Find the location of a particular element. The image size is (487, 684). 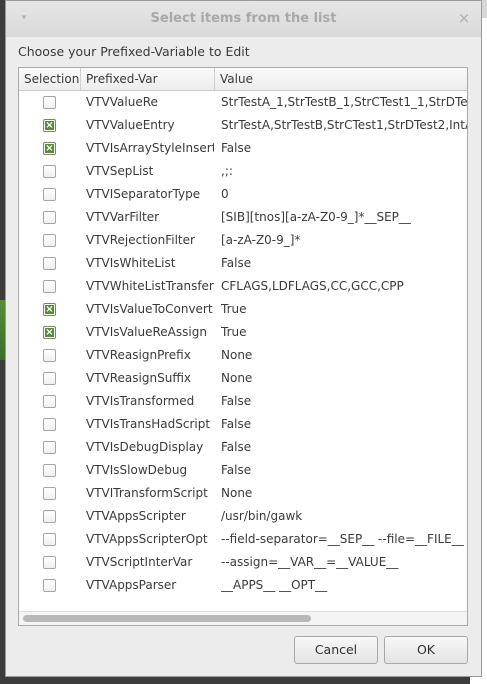

prefixed-var-cell: VTVIsSlowDebug is located at coordinates (137, 470).